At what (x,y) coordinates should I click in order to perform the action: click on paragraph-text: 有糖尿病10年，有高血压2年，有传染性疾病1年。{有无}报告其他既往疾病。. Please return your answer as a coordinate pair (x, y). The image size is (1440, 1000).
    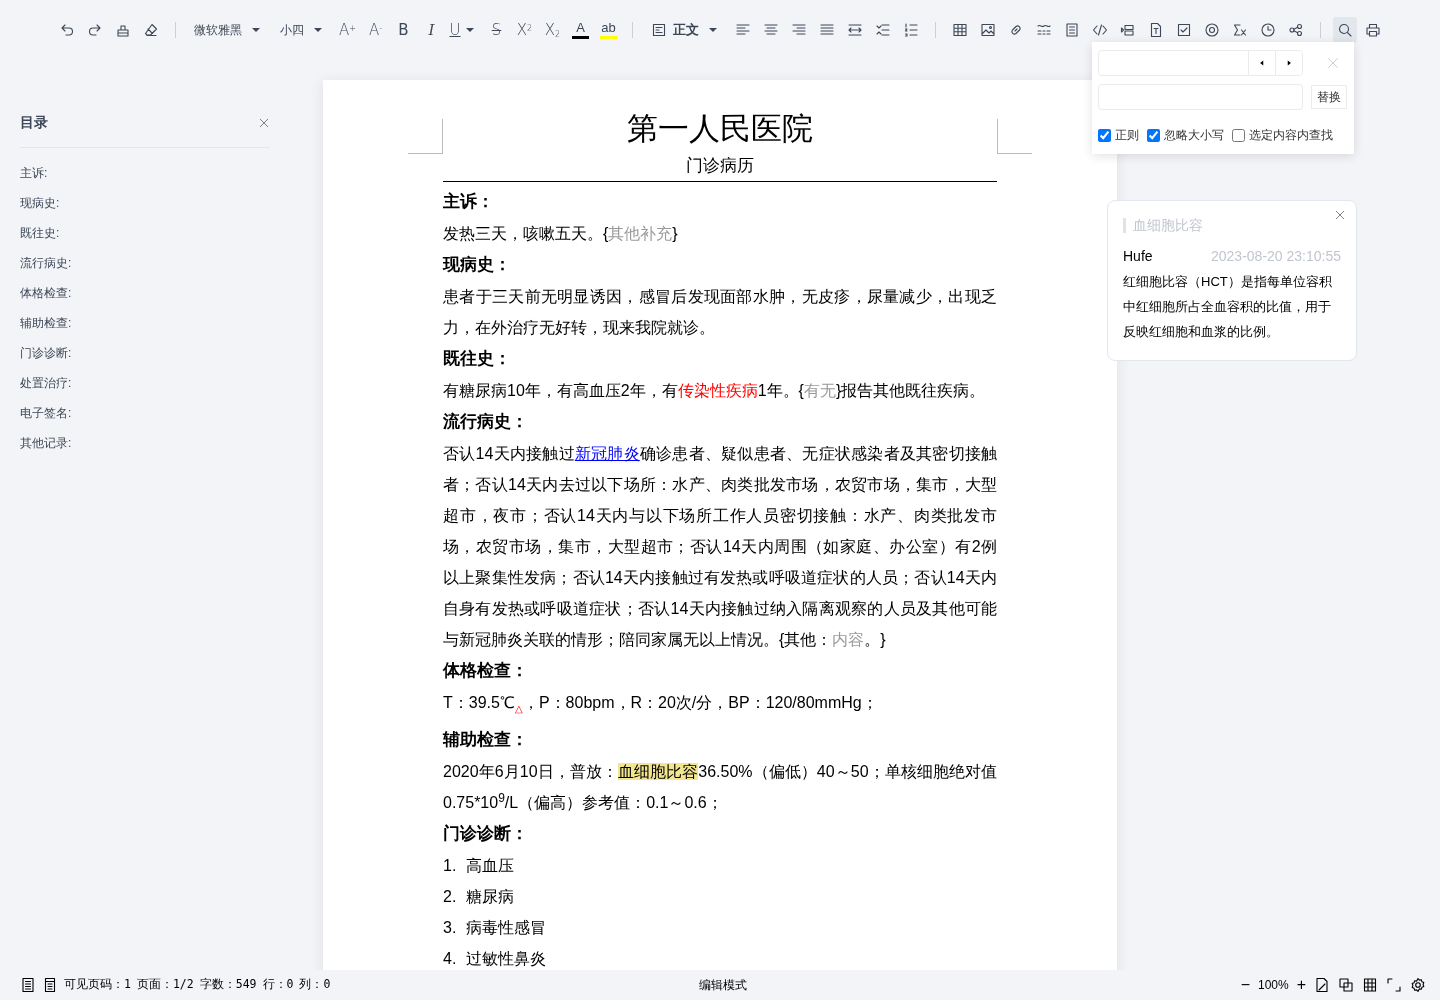
    Looking at the image, I should click on (715, 390).